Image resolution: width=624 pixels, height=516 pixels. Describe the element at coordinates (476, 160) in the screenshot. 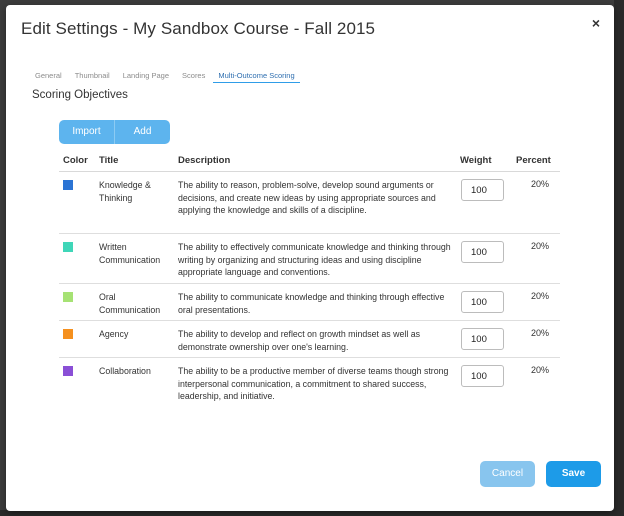

I see `header-weight: Weight` at that location.